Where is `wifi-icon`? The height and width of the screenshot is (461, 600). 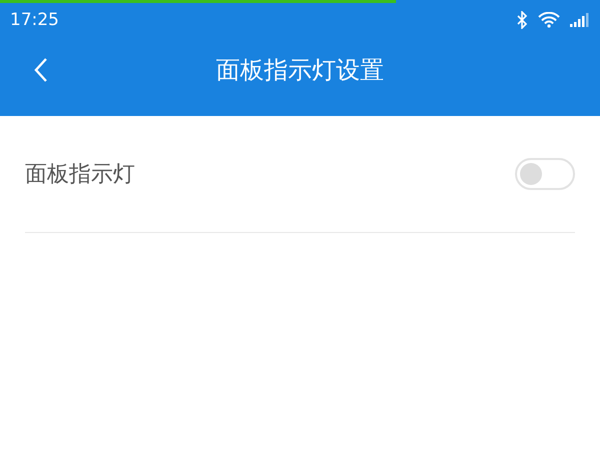 wifi-icon is located at coordinates (549, 20).